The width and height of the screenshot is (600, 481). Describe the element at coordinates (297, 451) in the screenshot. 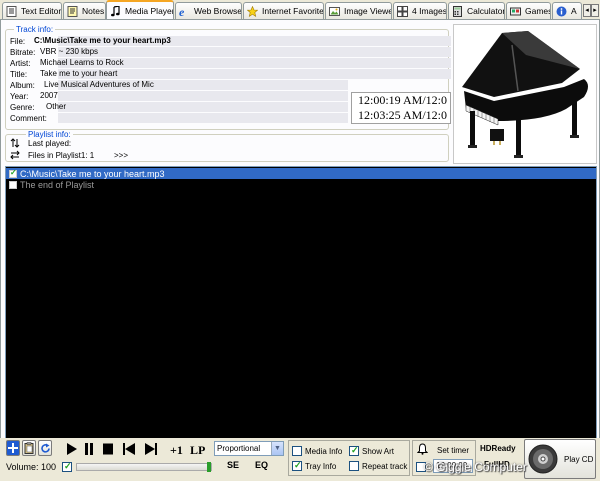

I see `media-info-checkbox` at that location.